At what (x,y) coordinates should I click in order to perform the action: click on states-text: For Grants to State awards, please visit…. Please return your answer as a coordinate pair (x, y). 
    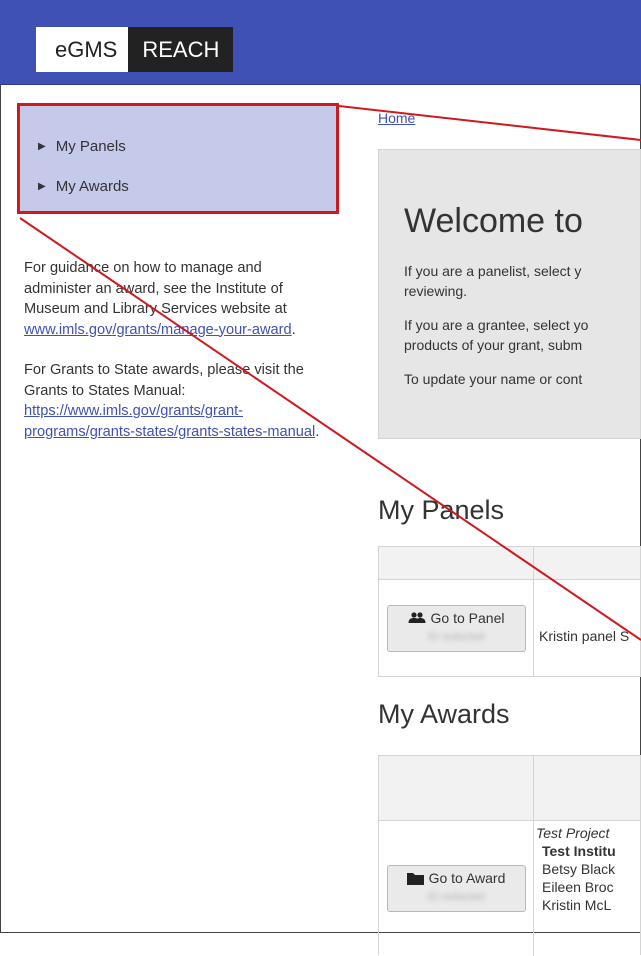
    Looking at the image, I should click on (164, 380).